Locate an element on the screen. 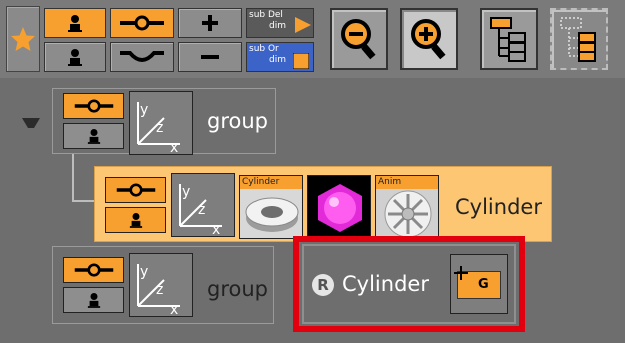  sub-delete-button: sub Del dim is located at coordinates (280, 23).